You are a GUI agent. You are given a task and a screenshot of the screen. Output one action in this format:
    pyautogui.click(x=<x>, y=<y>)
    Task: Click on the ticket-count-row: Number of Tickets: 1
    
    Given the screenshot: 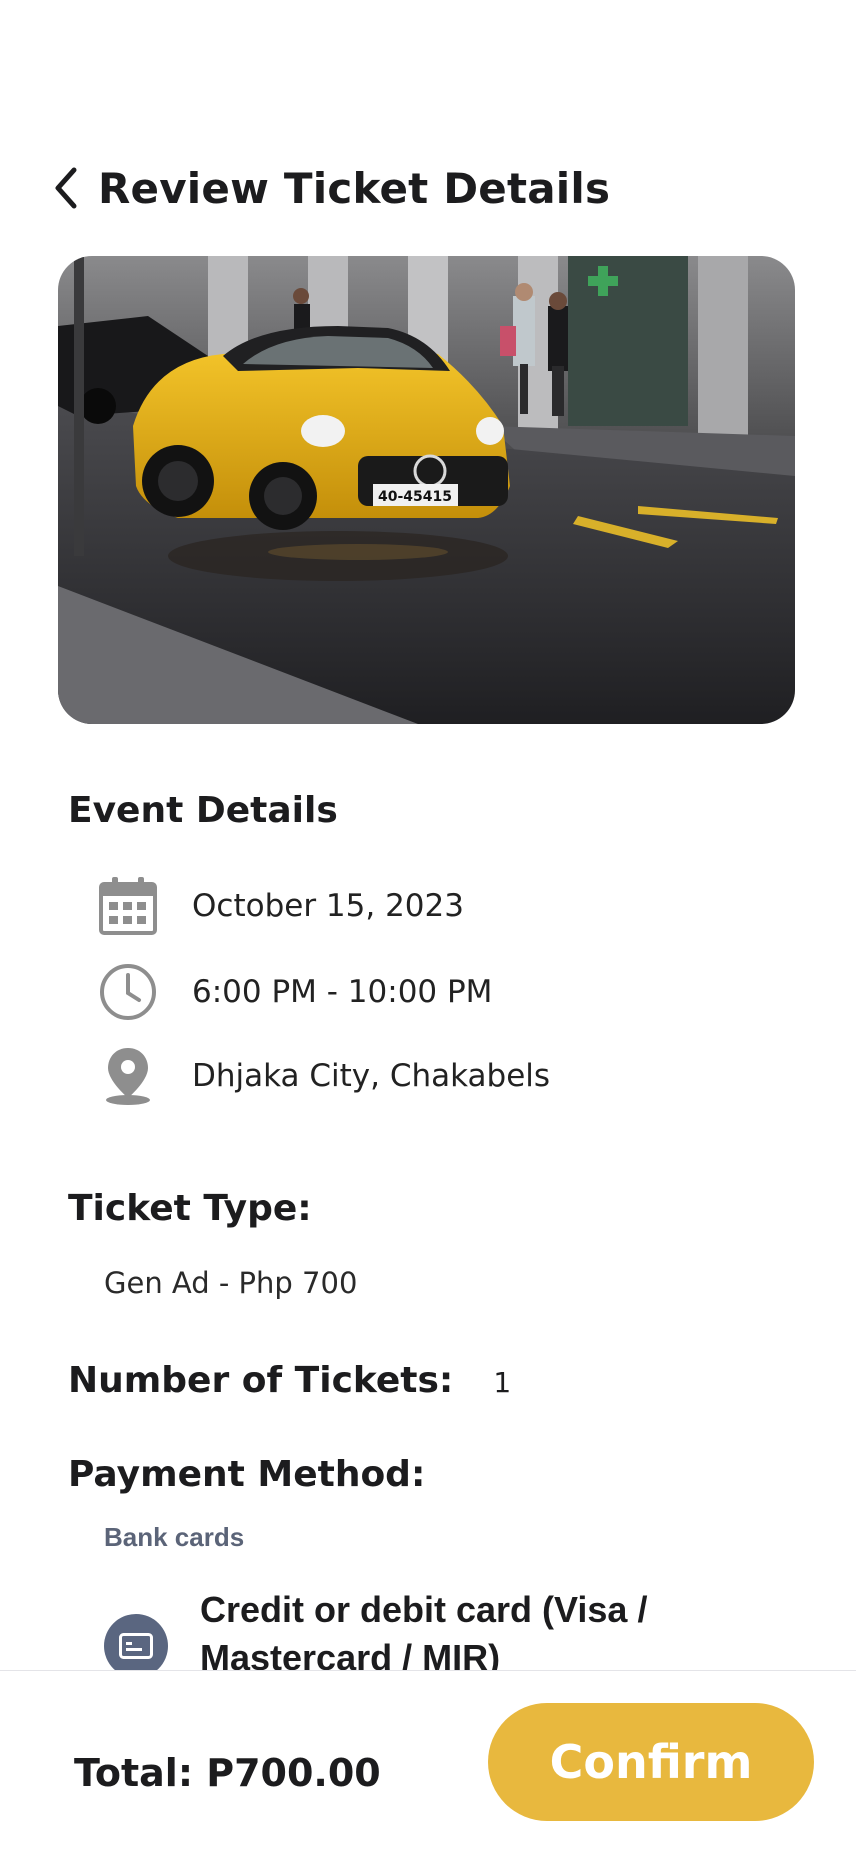 What is the action you would take?
    pyautogui.click(x=289, y=1380)
    